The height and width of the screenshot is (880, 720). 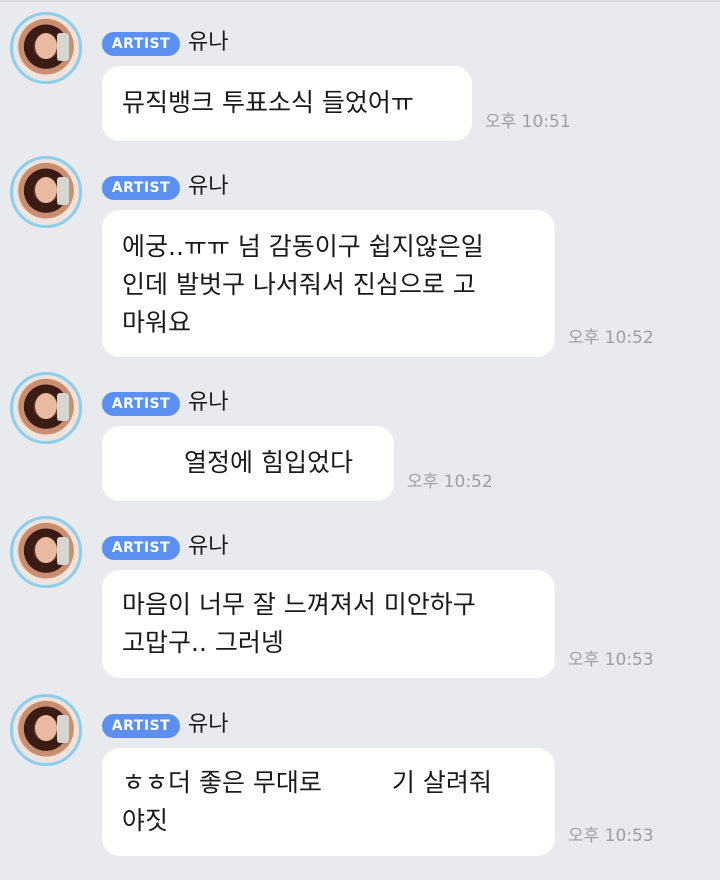 What do you see at coordinates (528, 122) in the screenshot?
I see `message-time: 오후 10:51` at bounding box center [528, 122].